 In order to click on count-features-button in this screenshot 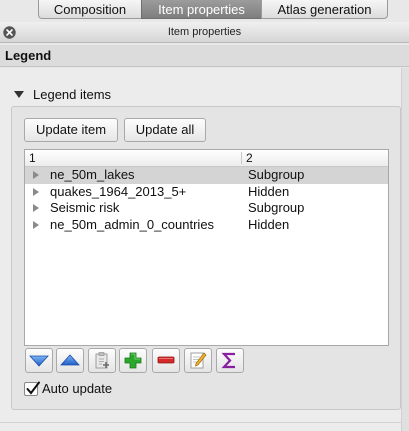, I will do `click(230, 360)`.